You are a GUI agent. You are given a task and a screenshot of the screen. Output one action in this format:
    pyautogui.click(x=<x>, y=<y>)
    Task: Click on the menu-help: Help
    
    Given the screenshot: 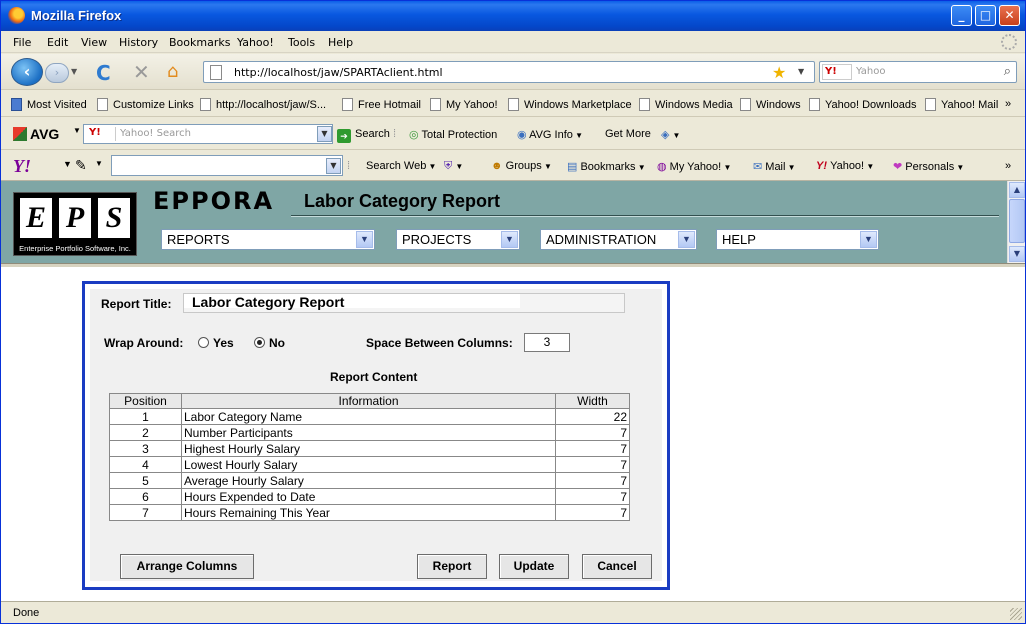 What is the action you would take?
    pyautogui.click(x=340, y=42)
    